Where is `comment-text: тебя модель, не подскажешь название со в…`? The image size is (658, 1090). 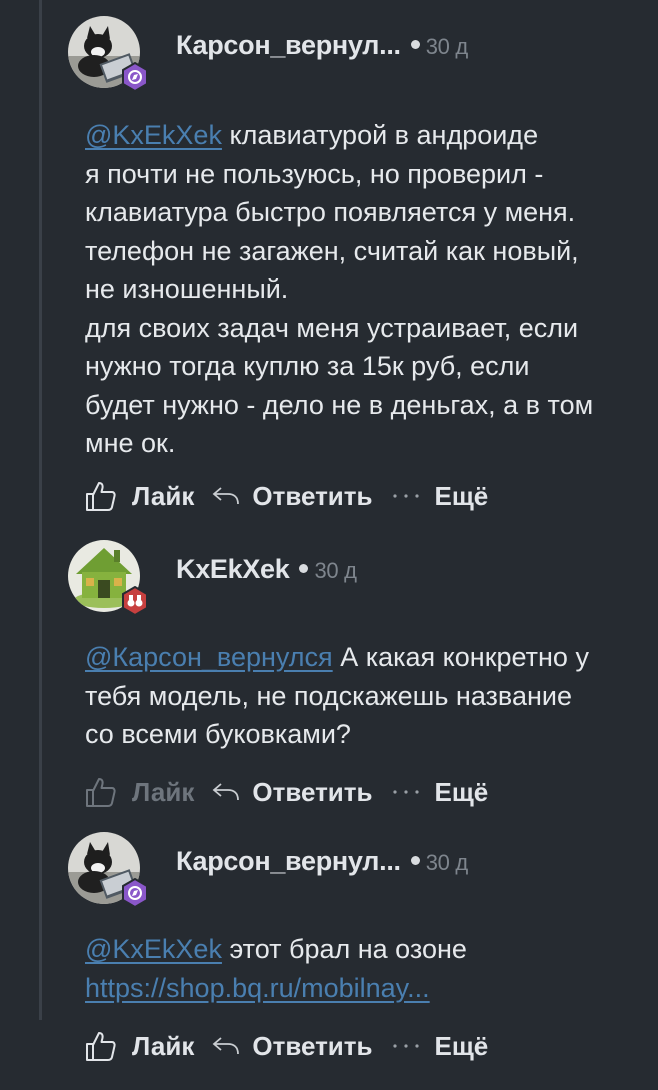
comment-text: тебя модель, не подскажешь название со в… is located at coordinates (328, 715).